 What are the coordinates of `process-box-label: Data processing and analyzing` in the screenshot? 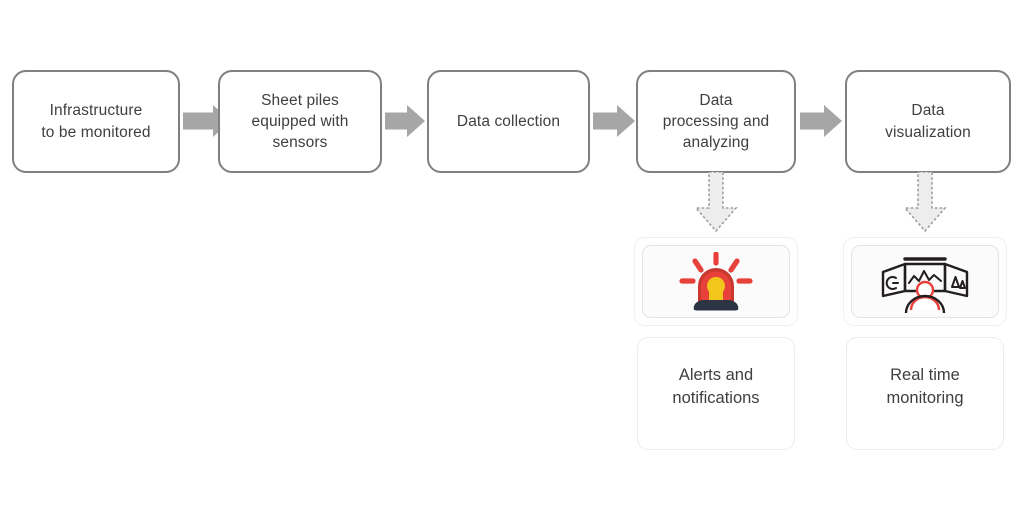 It's located at (716, 121).